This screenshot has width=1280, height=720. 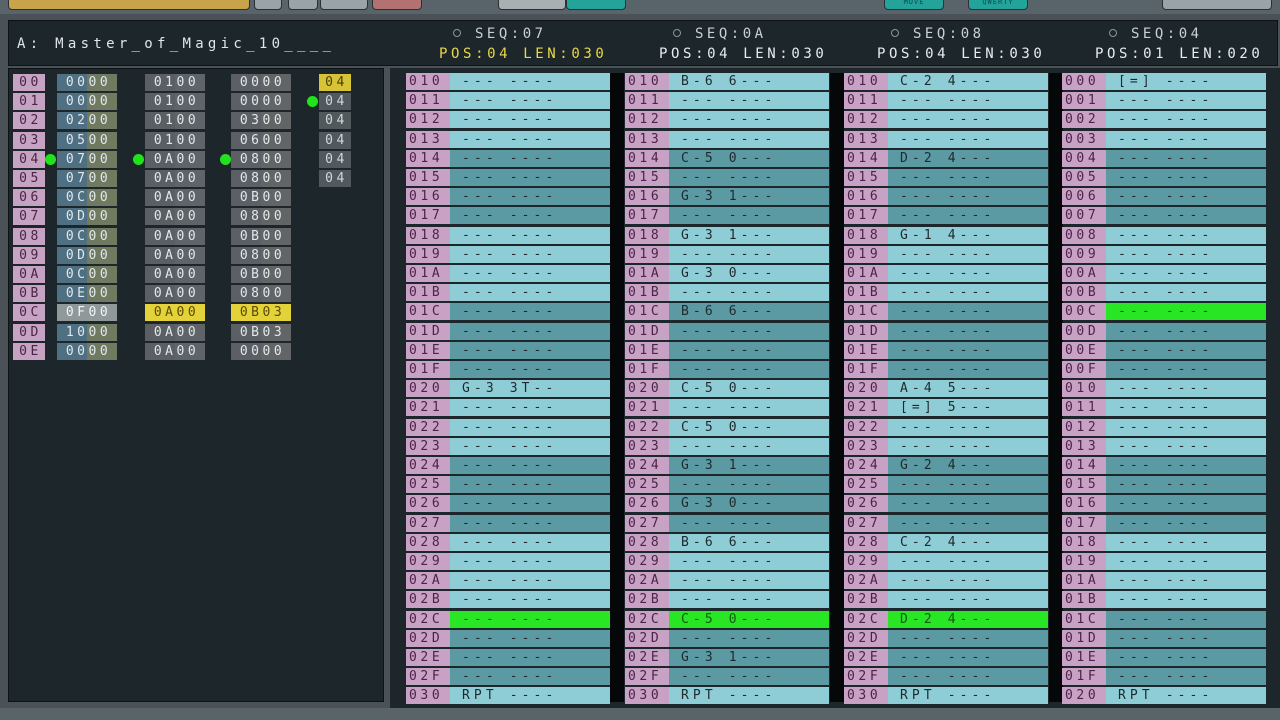 What do you see at coordinates (175, 140) in the screenshot?
I see `track2-entry: 0100` at bounding box center [175, 140].